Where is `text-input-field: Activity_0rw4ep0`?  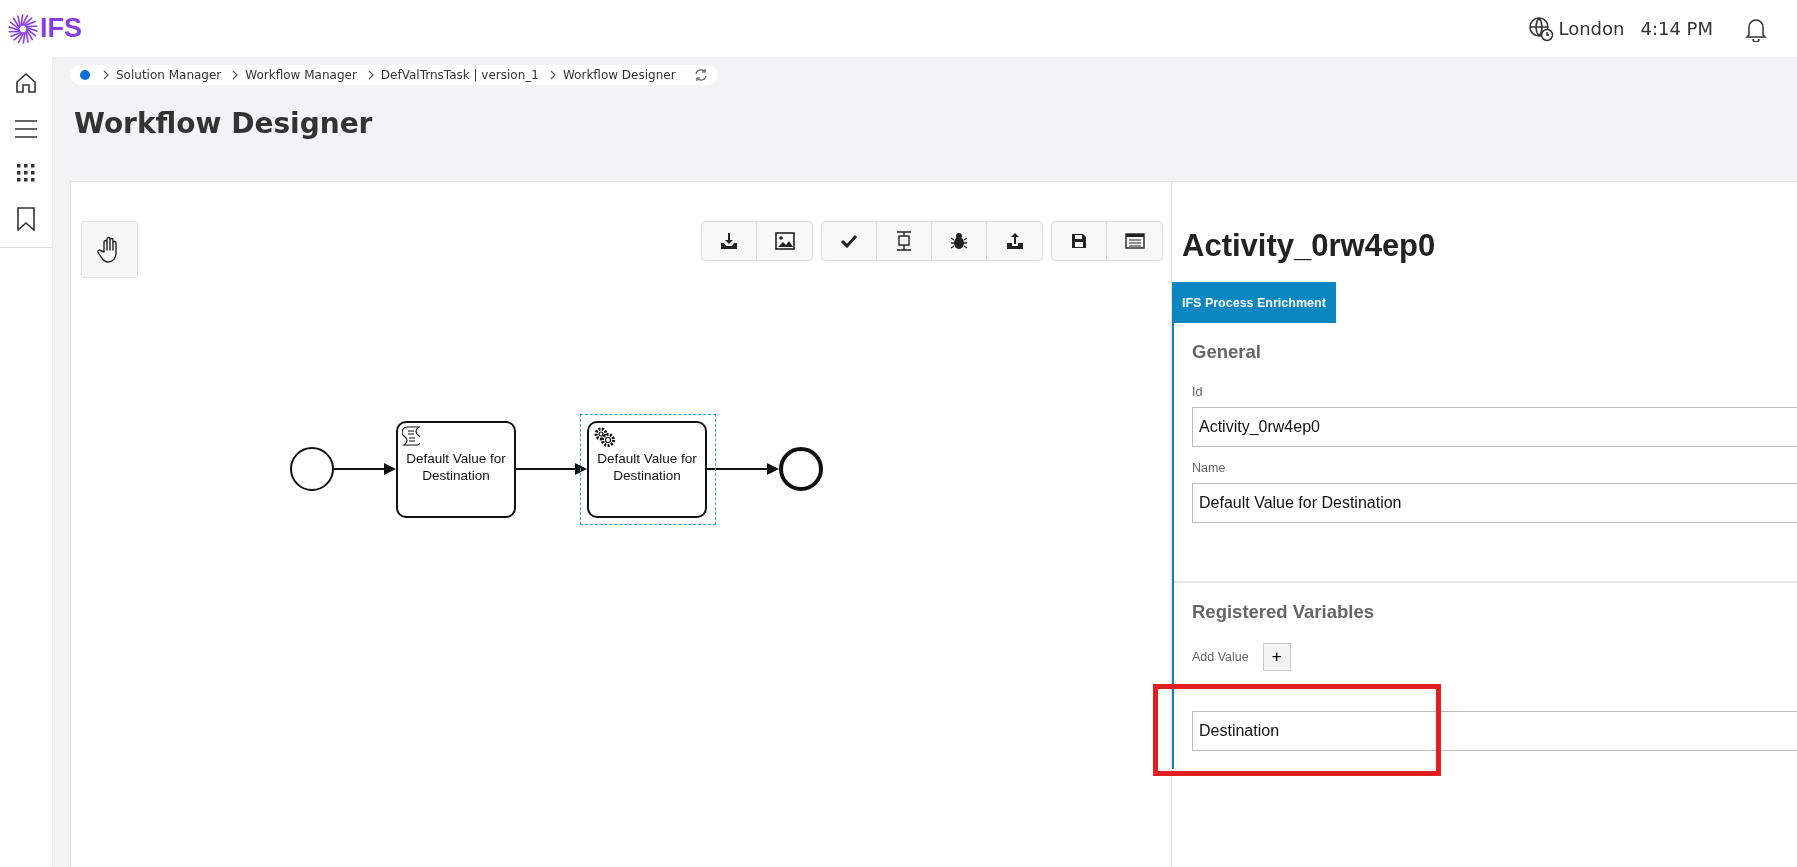 text-input-field: Activity_0rw4ep0 is located at coordinates (1494, 427).